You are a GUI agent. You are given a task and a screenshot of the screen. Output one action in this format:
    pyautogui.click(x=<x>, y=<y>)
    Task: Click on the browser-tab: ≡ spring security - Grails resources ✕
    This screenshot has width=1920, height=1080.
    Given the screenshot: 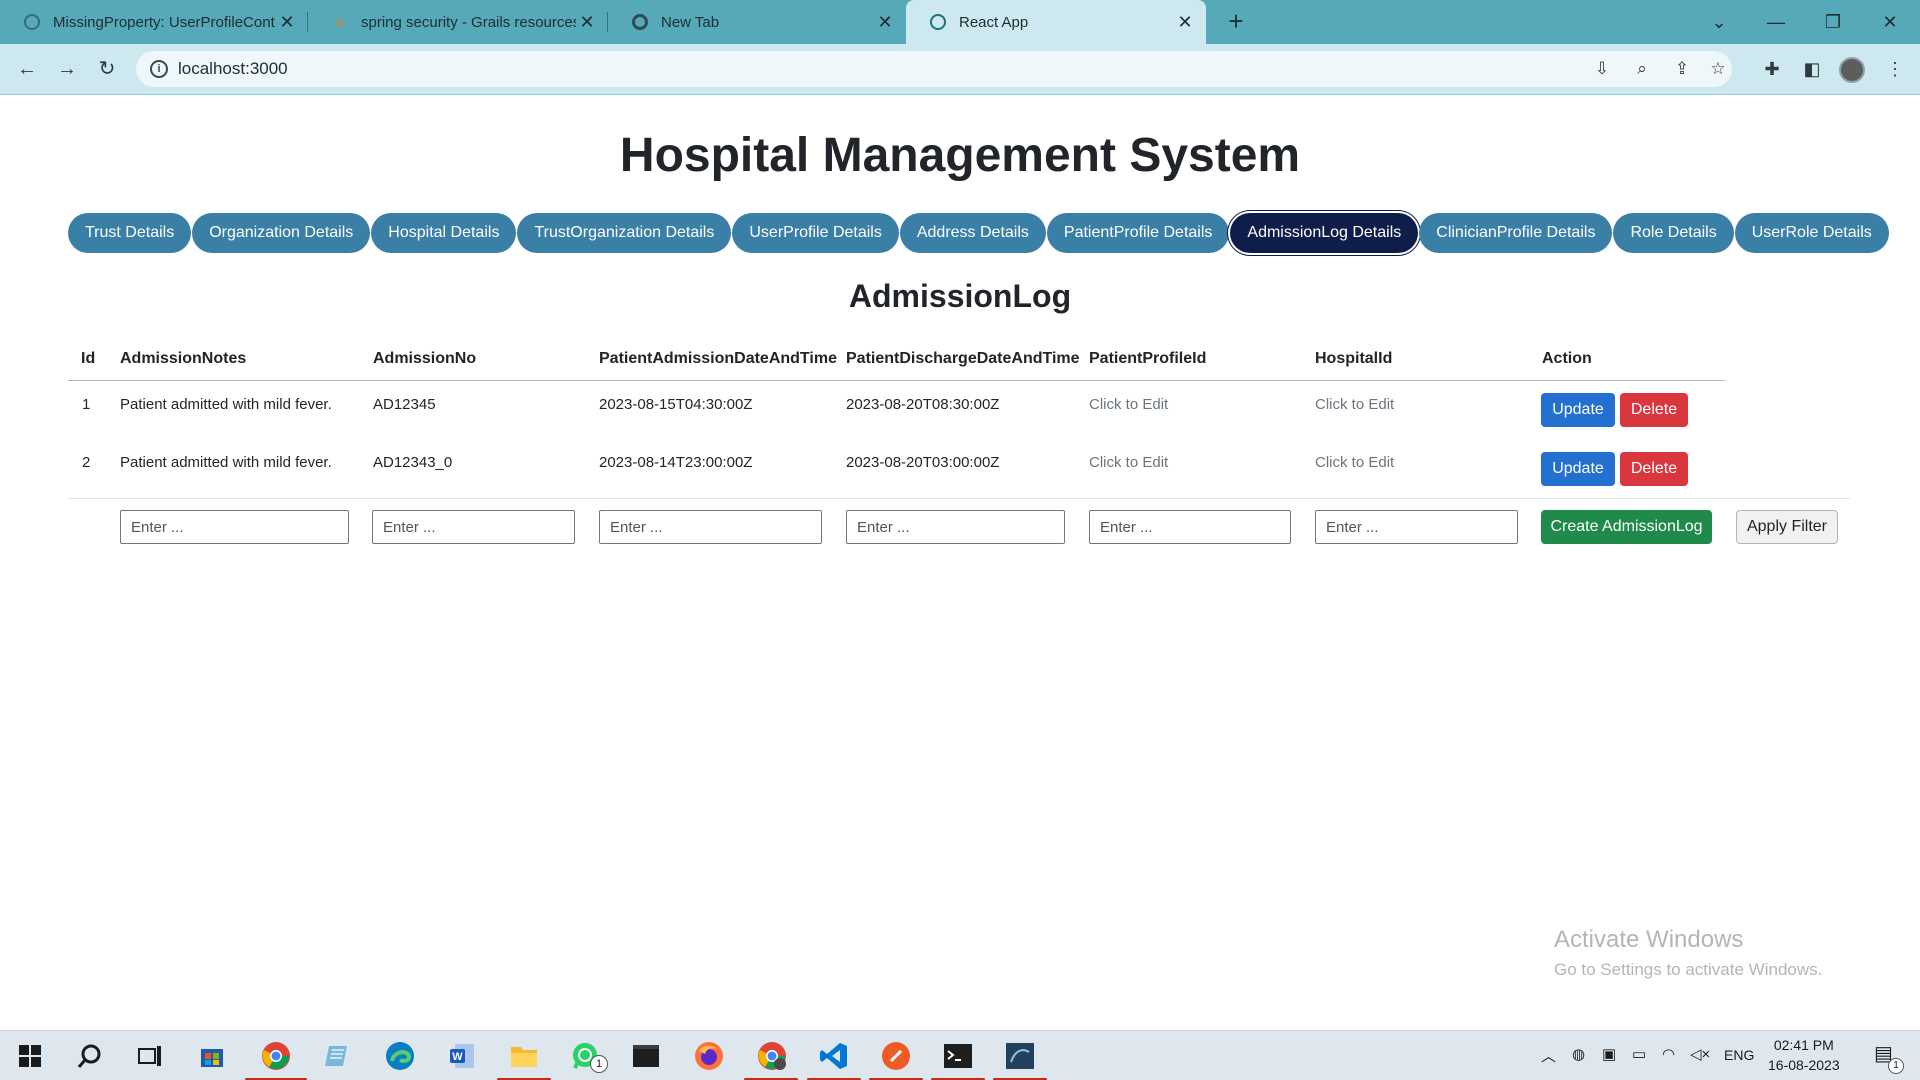 What is the action you would take?
    pyautogui.click(x=458, y=22)
    